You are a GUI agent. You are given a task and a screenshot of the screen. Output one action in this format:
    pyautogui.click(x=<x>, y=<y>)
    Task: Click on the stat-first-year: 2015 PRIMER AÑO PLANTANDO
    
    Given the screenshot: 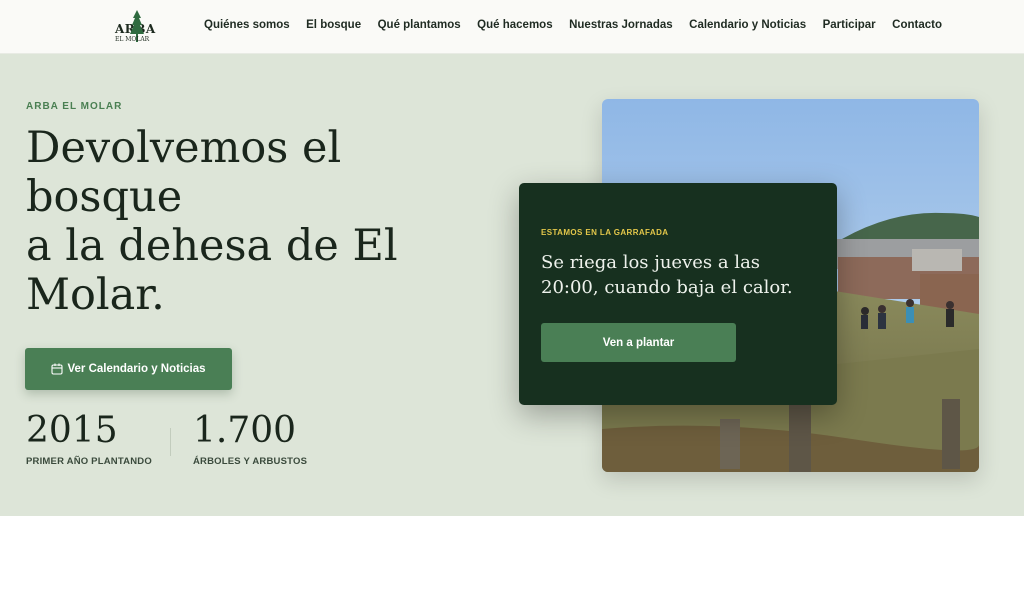 What is the action you would take?
    pyautogui.click(x=89, y=438)
    